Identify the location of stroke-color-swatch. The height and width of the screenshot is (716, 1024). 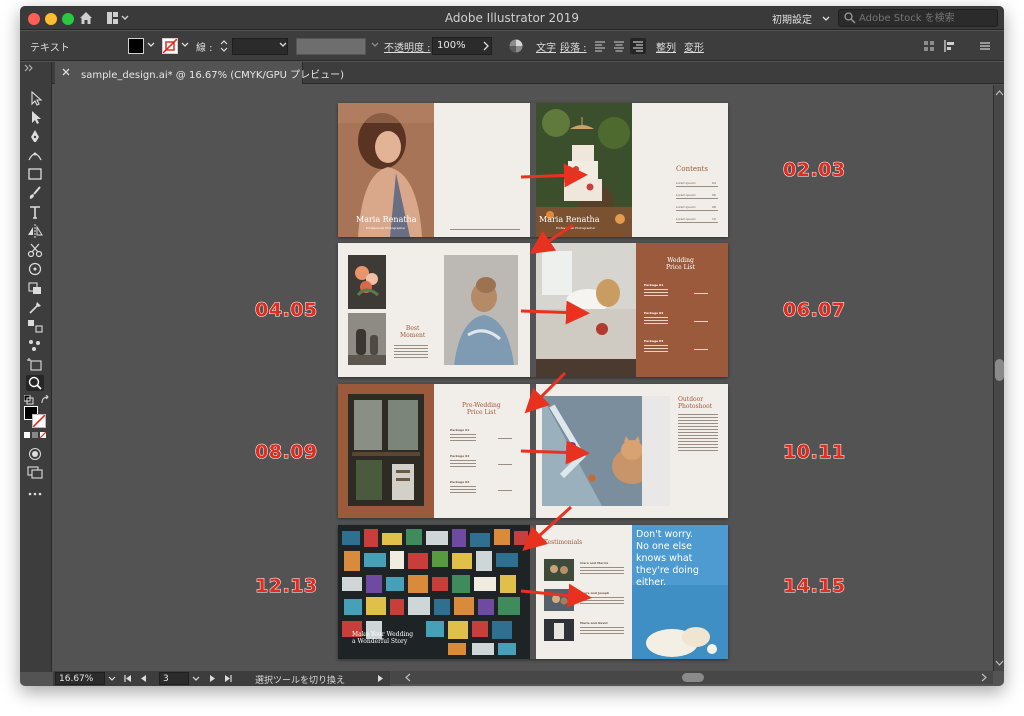
(170, 46).